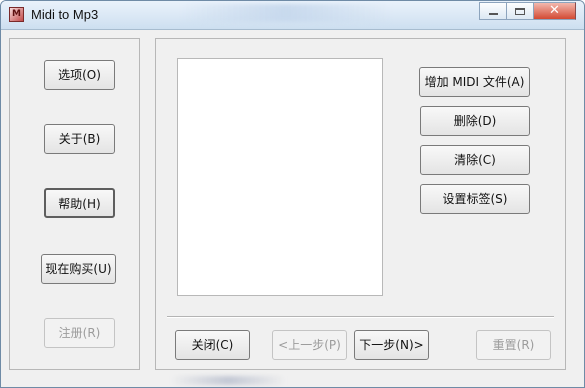 The width and height of the screenshot is (585, 388). I want to click on caption-buttons: ✕, so click(527, 12).